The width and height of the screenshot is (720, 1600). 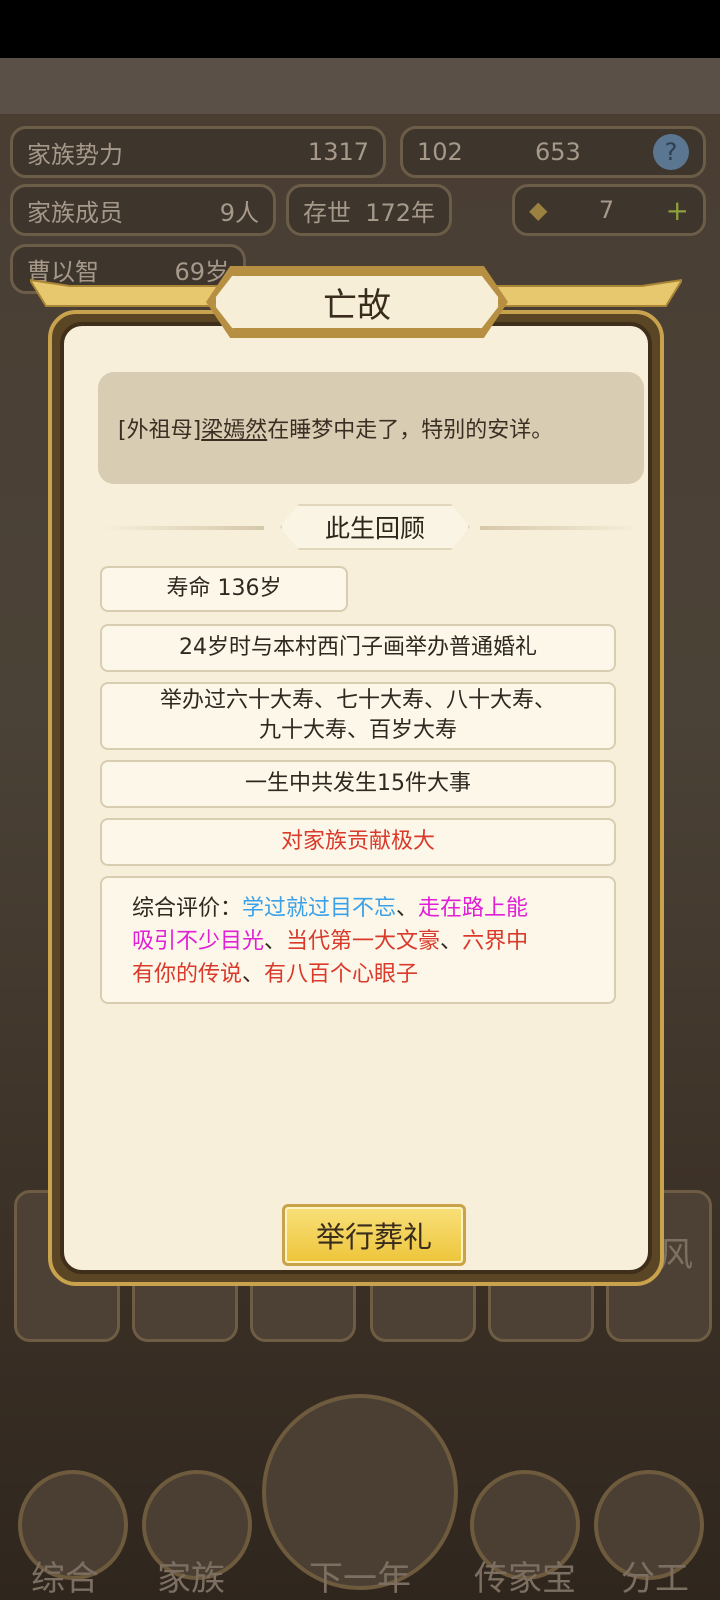 What do you see at coordinates (451, 941) in the screenshot?
I see `trait-sep-3: 、` at bounding box center [451, 941].